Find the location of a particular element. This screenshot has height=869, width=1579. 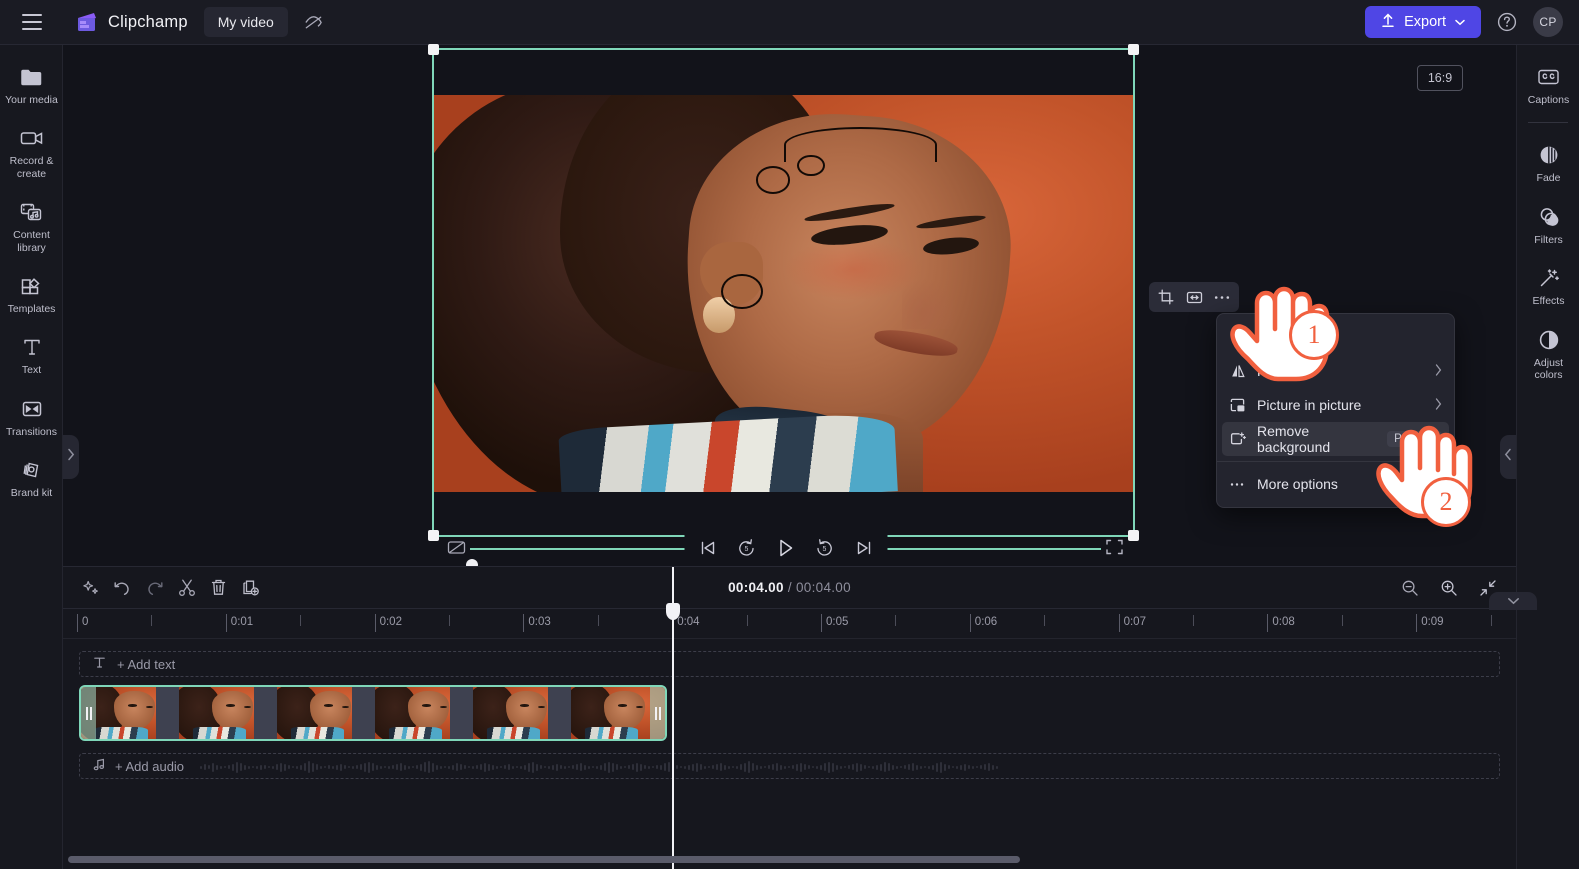

sidebar-item-brand-kit: Brand kit is located at coordinates (31, 477).